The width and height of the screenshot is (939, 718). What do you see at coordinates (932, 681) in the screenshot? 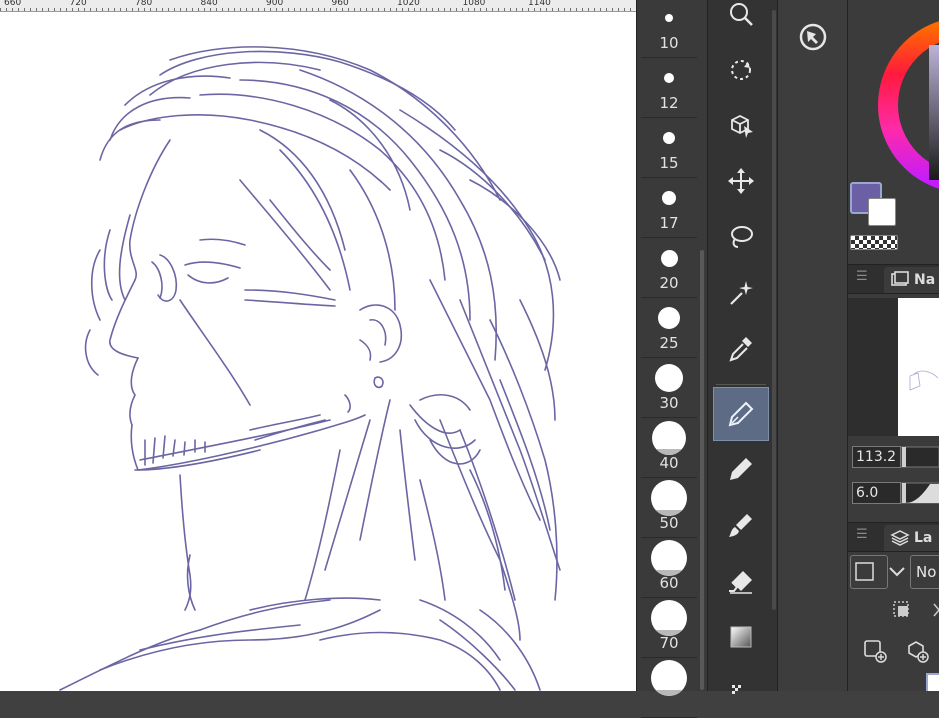
I see `layer-thumbnail` at bounding box center [932, 681].